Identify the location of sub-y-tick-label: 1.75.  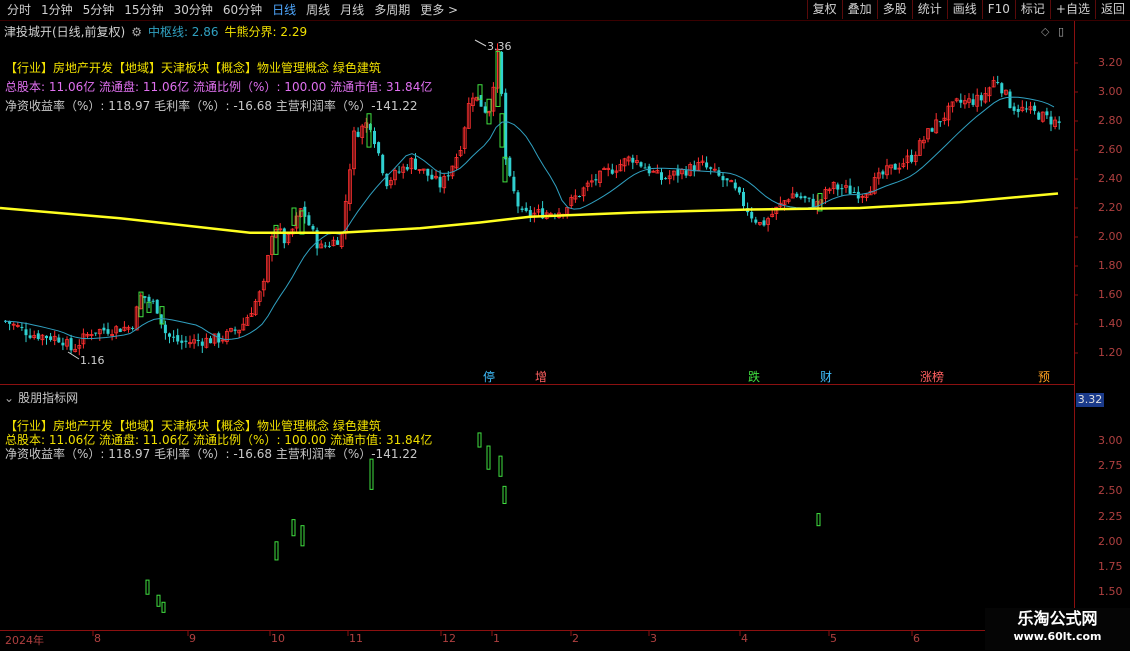
(1110, 566).